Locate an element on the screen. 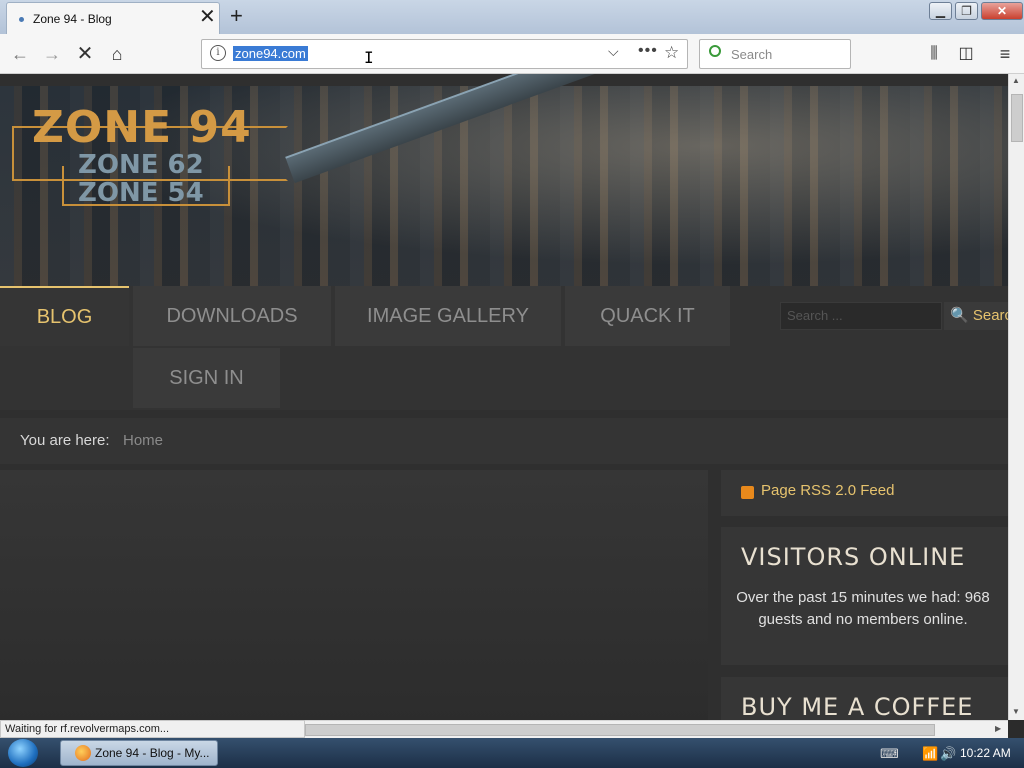  chevron-down-icon: ⌵ is located at coordinates (613, 51).